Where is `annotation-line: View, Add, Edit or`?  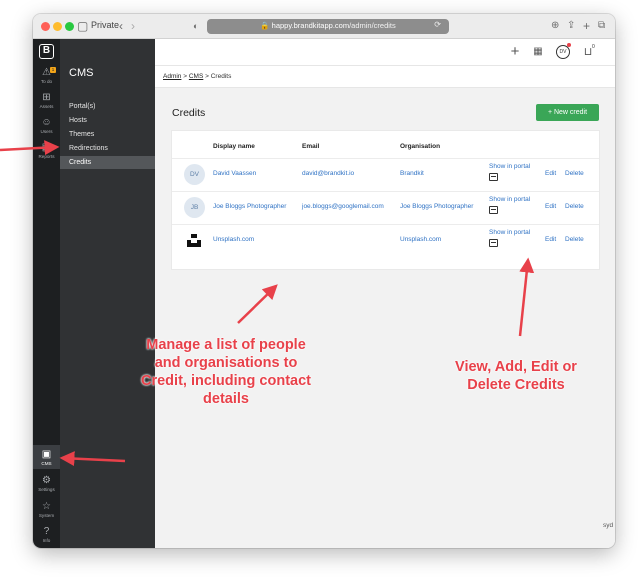 annotation-line: View, Add, Edit or is located at coordinates (516, 367).